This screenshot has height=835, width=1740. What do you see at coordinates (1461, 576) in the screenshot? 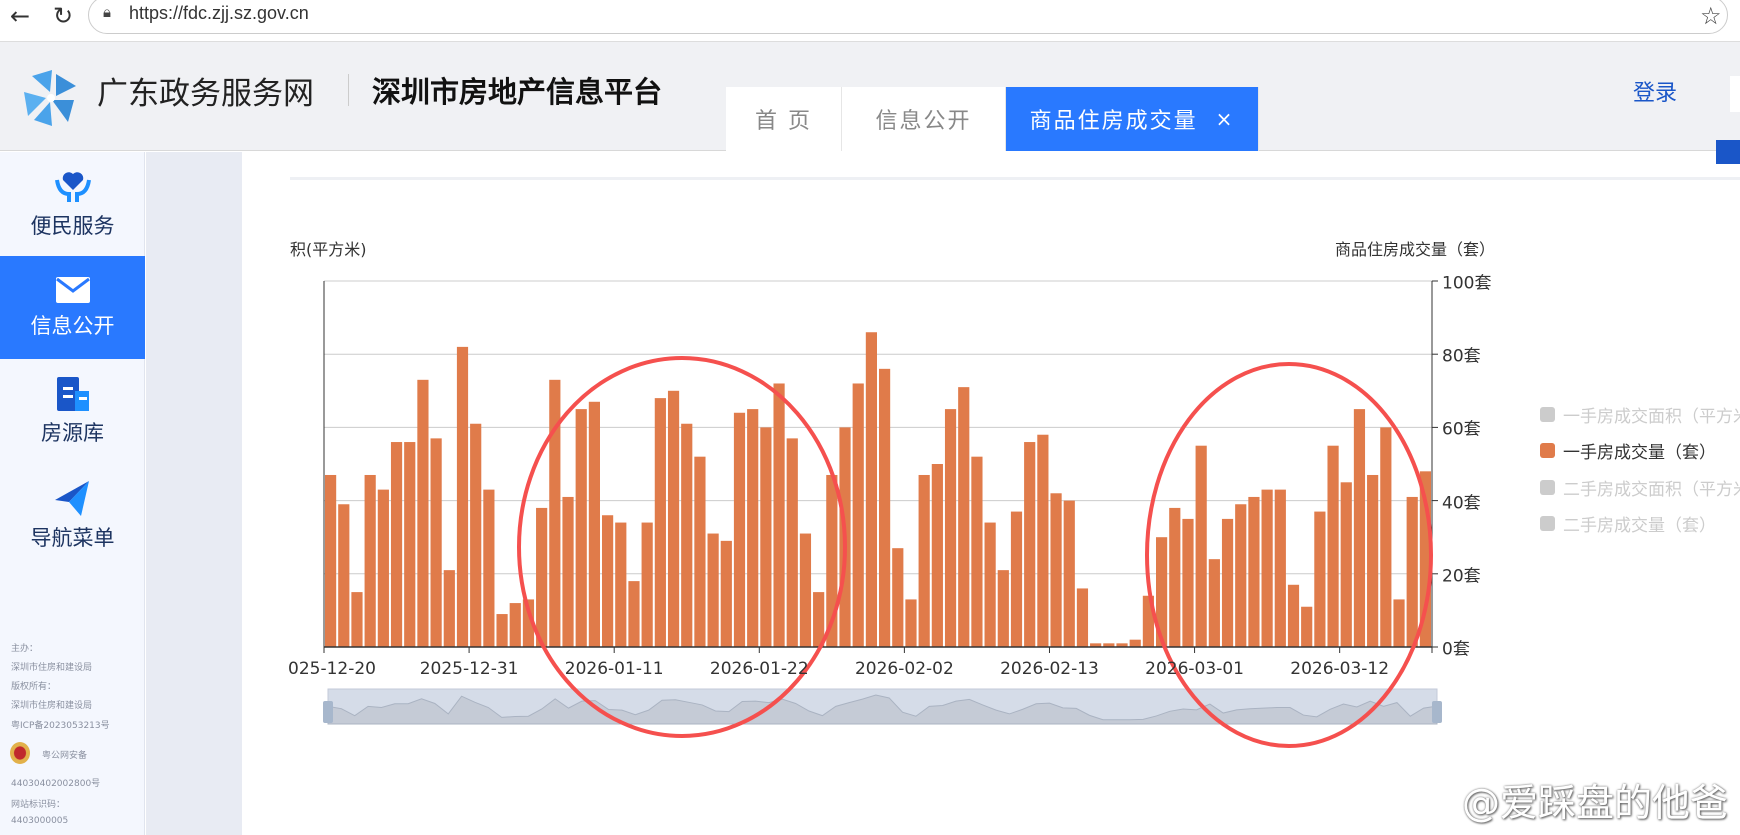
I see `y-tick-label: 20套` at bounding box center [1461, 576].